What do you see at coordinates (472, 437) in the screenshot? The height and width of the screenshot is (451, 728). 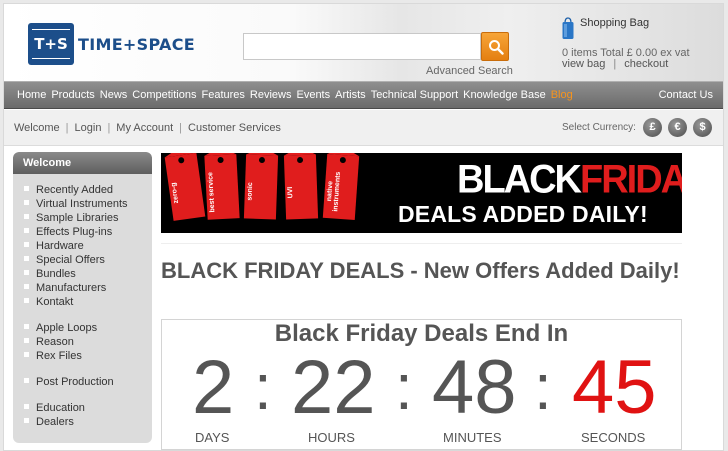 I see `countdown-minutes-label: MINUTES` at bounding box center [472, 437].